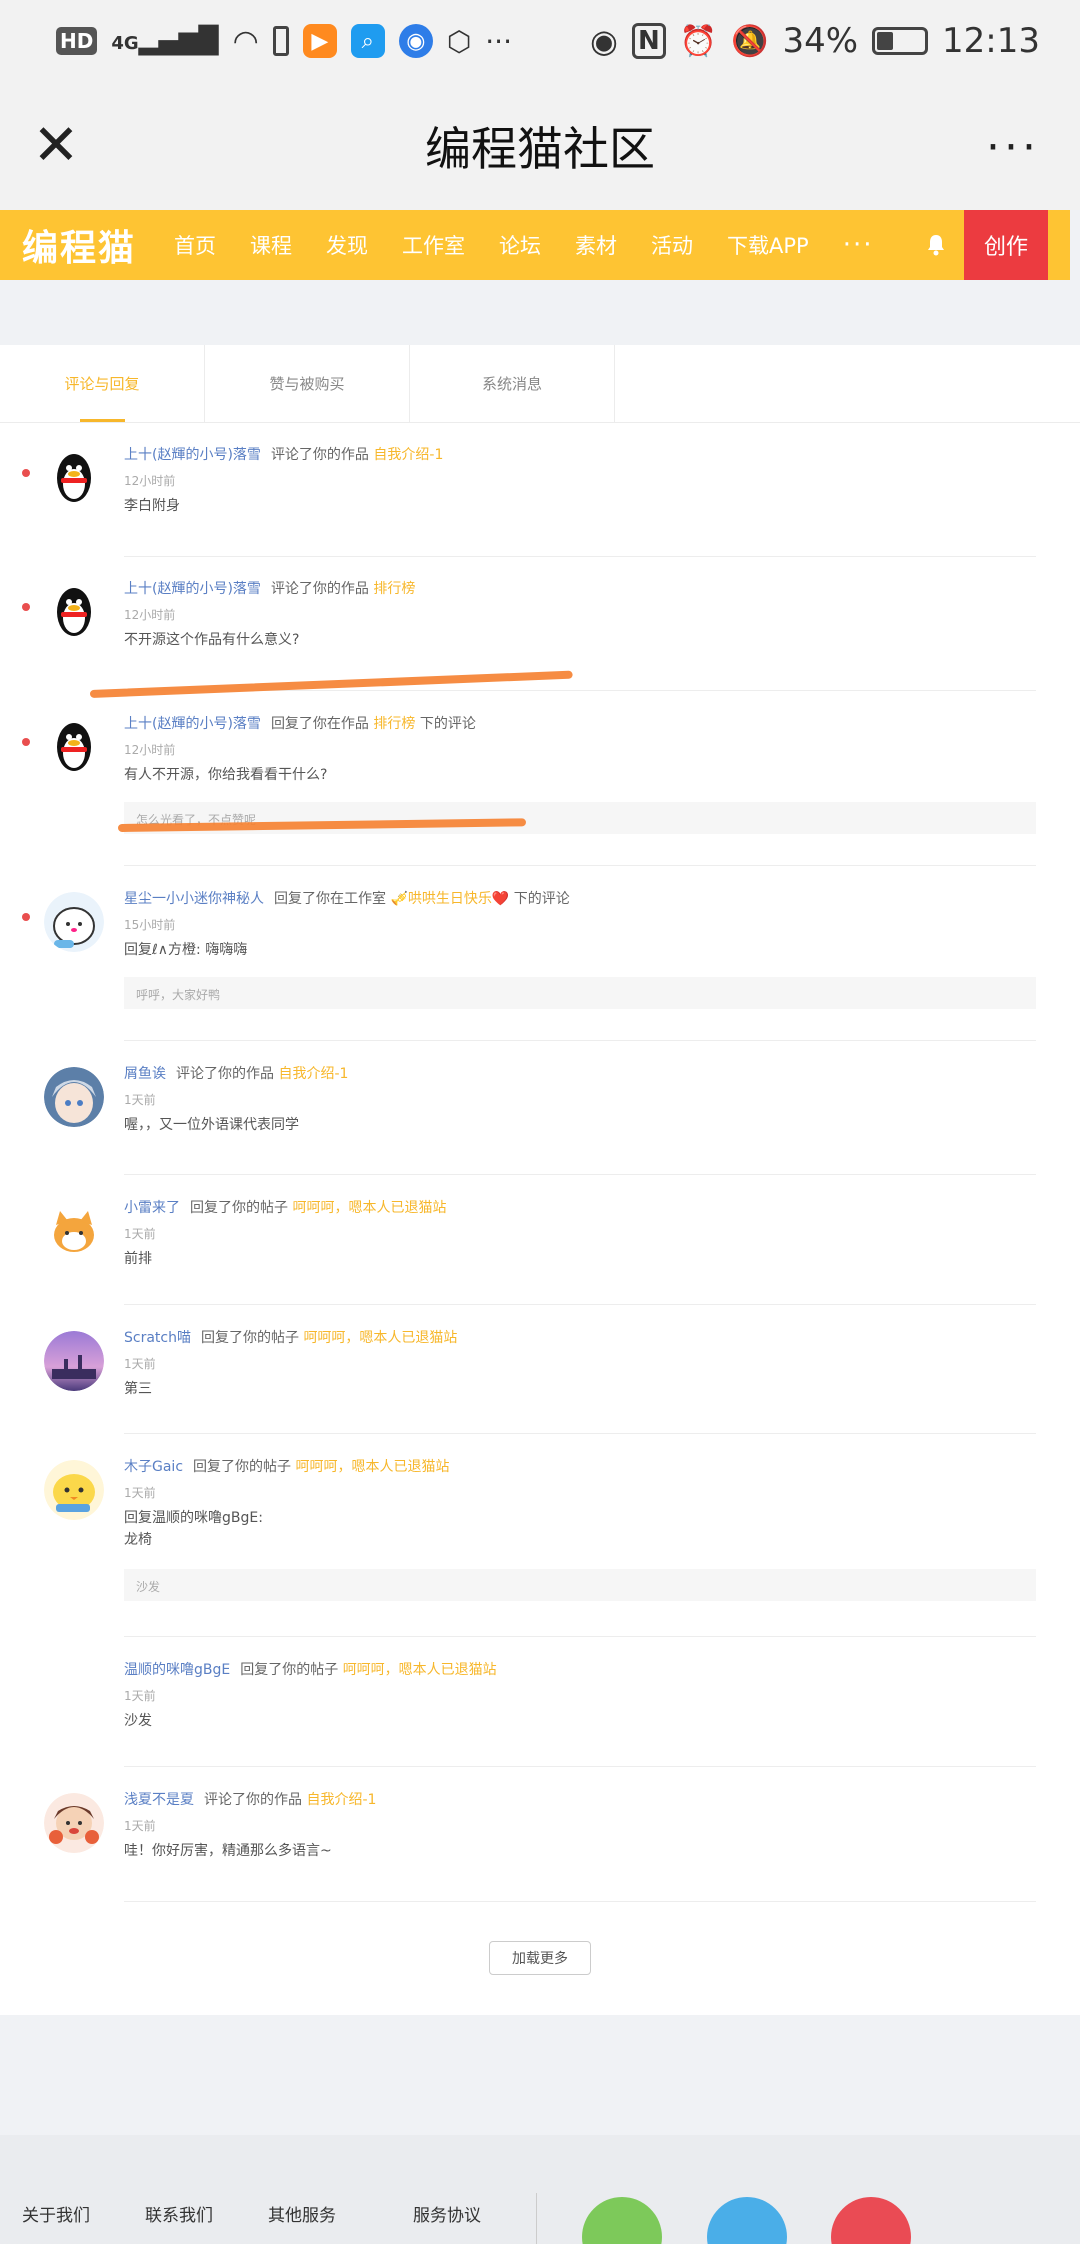 This screenshot has height=2244, width=1080. I want to click on message-header: 星尘一小小迷你神秘人 回复了你在工作室 🎺哄哄生日快乐❤️ 下的评论, so click(347, 898).